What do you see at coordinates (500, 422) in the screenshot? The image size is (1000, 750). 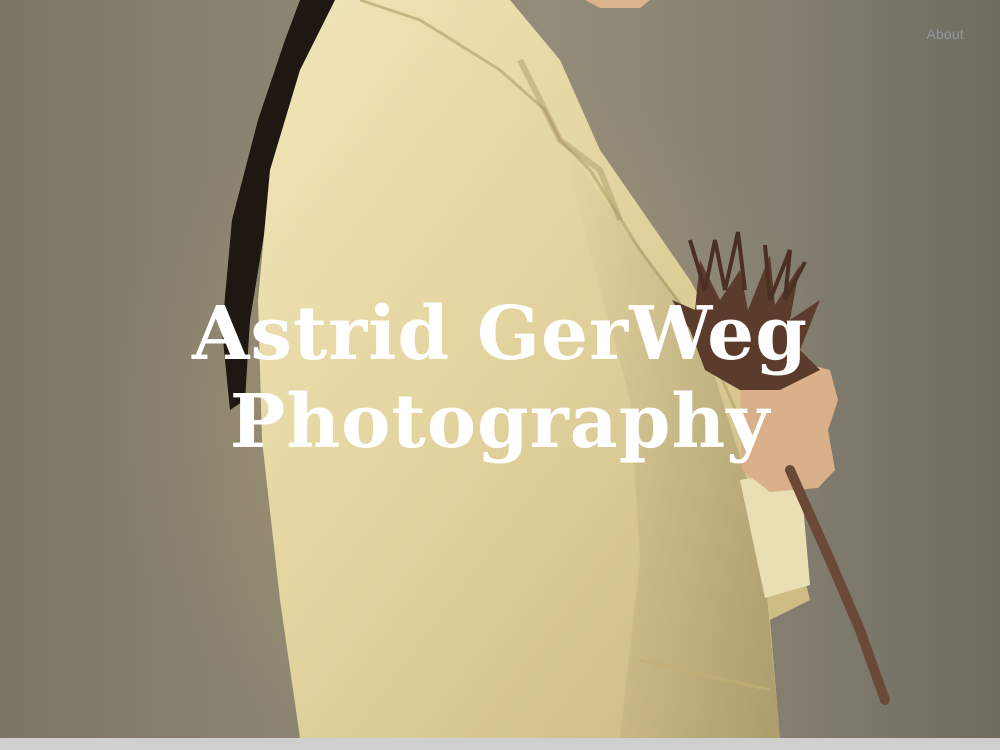 I see `site-title-line-2: Photography` at bounding box center [500, 422].